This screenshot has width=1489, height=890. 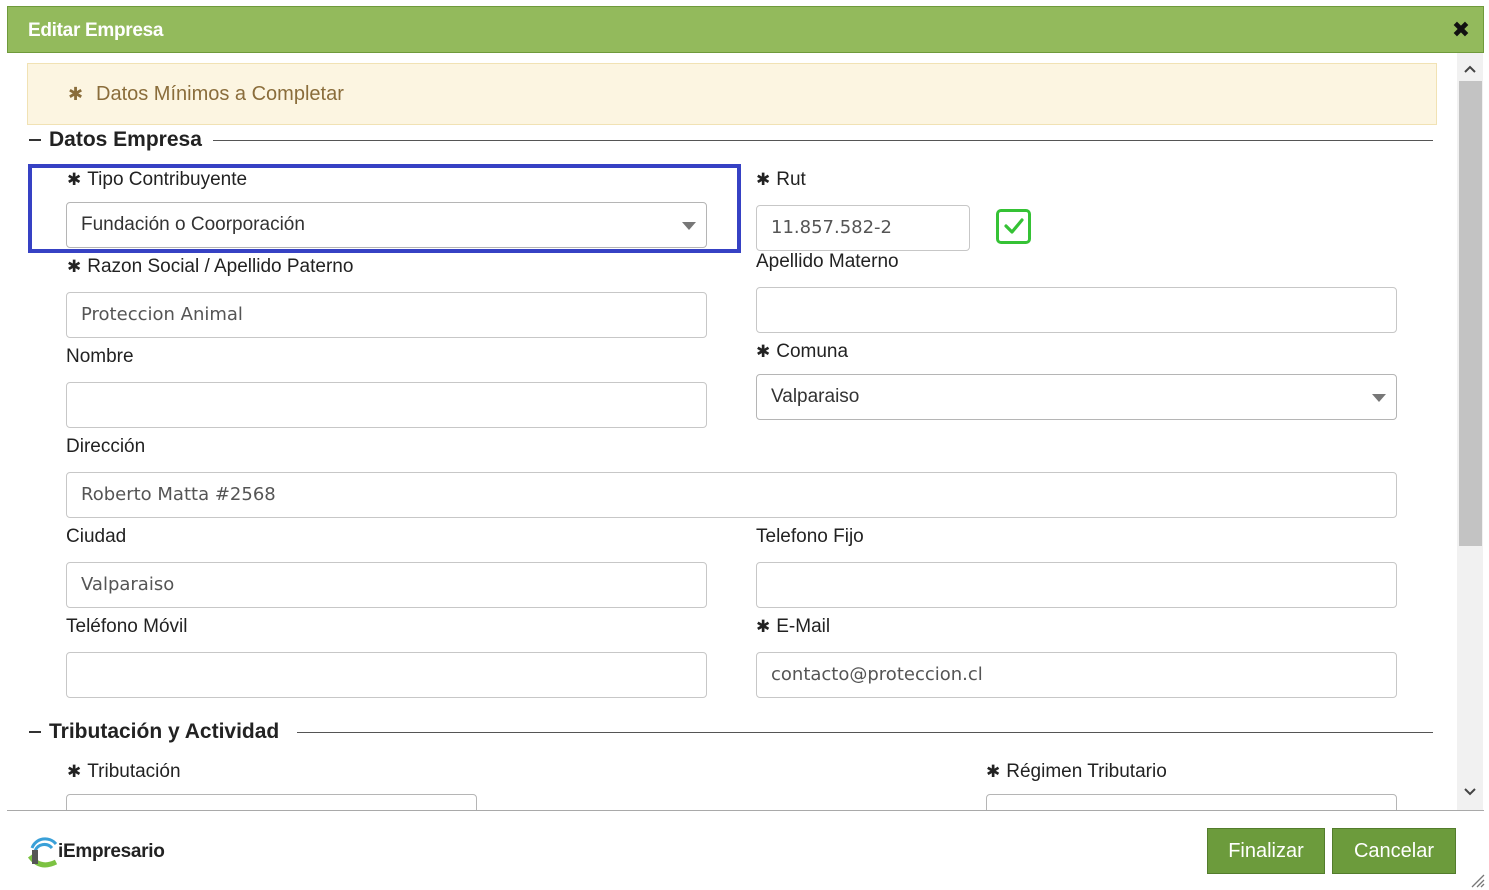 I want to click on razon-input: Proteccion Animal, so click(x=386, y=315).